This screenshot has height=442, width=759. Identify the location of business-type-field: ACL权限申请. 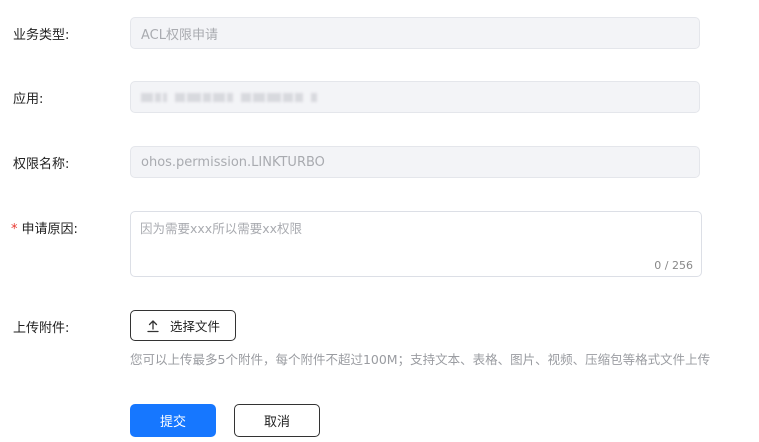
(415, 33).